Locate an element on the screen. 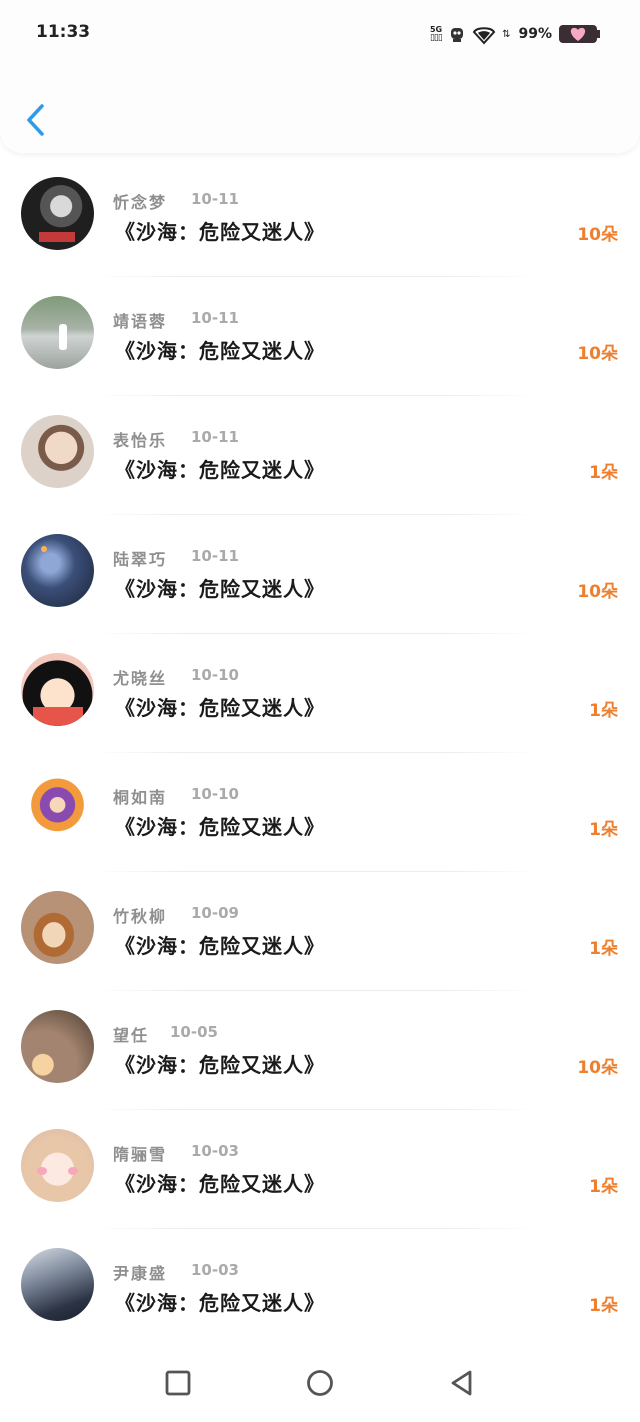 Image resolution: width=640 pixels, height=1422 pixels. battery-heart-icon is located at coordinates (579, 34).